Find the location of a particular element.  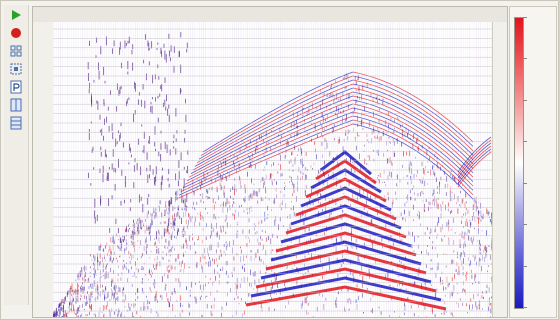

pick-icon is located at coordinates (16, 87).